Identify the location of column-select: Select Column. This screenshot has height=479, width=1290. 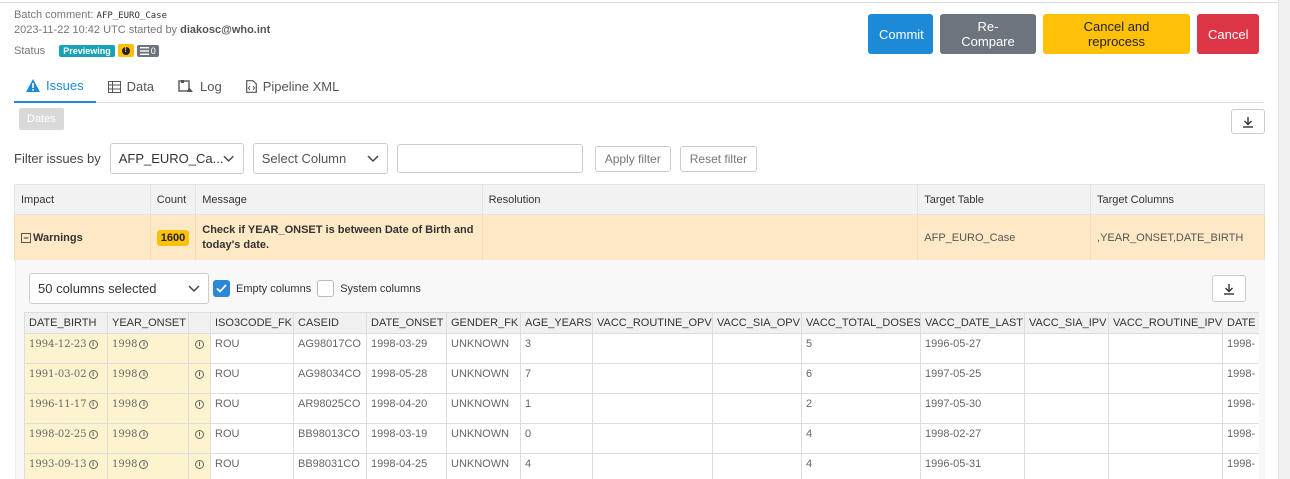
(320, 158).